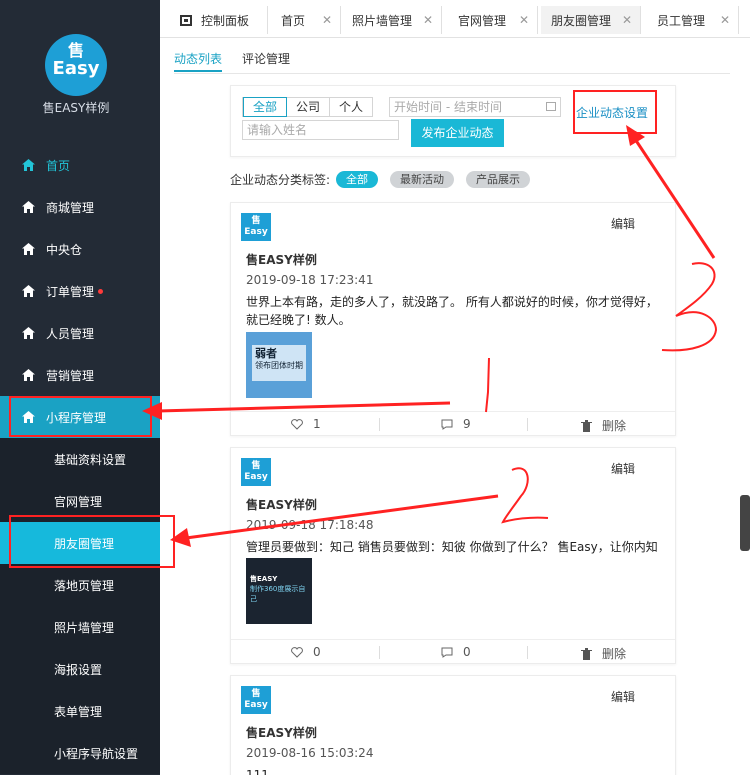  I want to click on scope-segmented-control: 全部 公司 个人, so click(308, 107).